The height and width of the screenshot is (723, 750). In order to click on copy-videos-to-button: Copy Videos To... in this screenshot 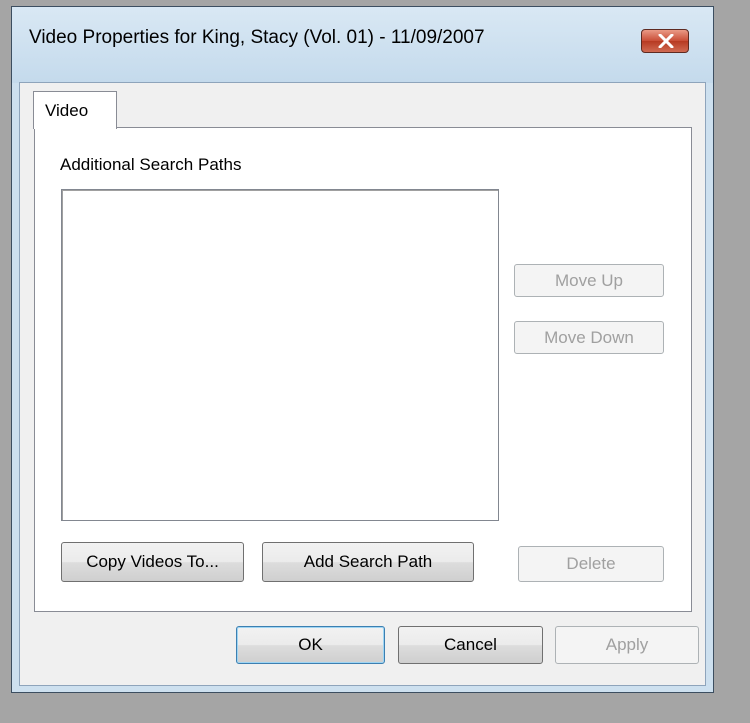, I will do `click(152, 562)`.